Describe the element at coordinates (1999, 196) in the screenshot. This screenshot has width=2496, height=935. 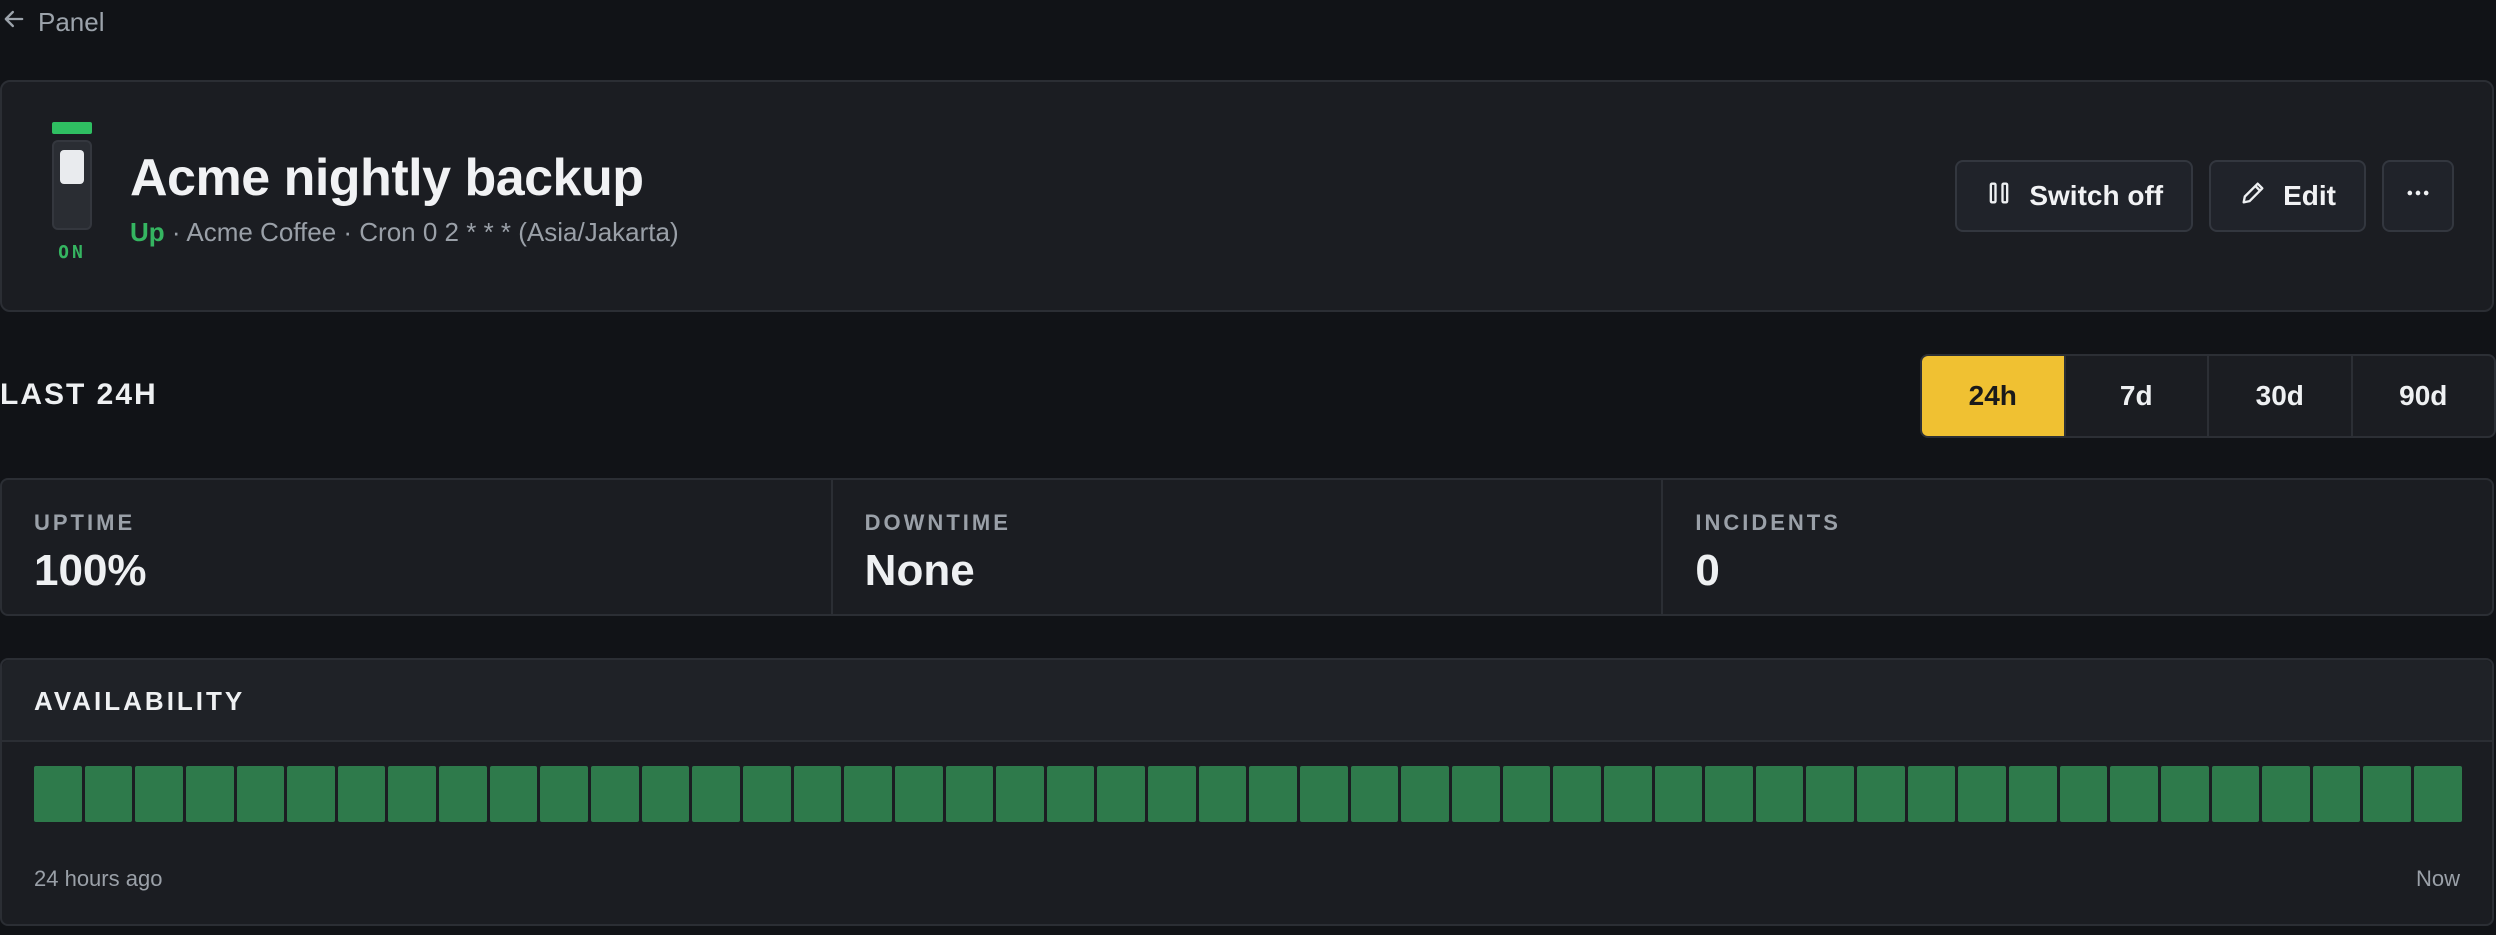
I see `pause-icon` at that location.